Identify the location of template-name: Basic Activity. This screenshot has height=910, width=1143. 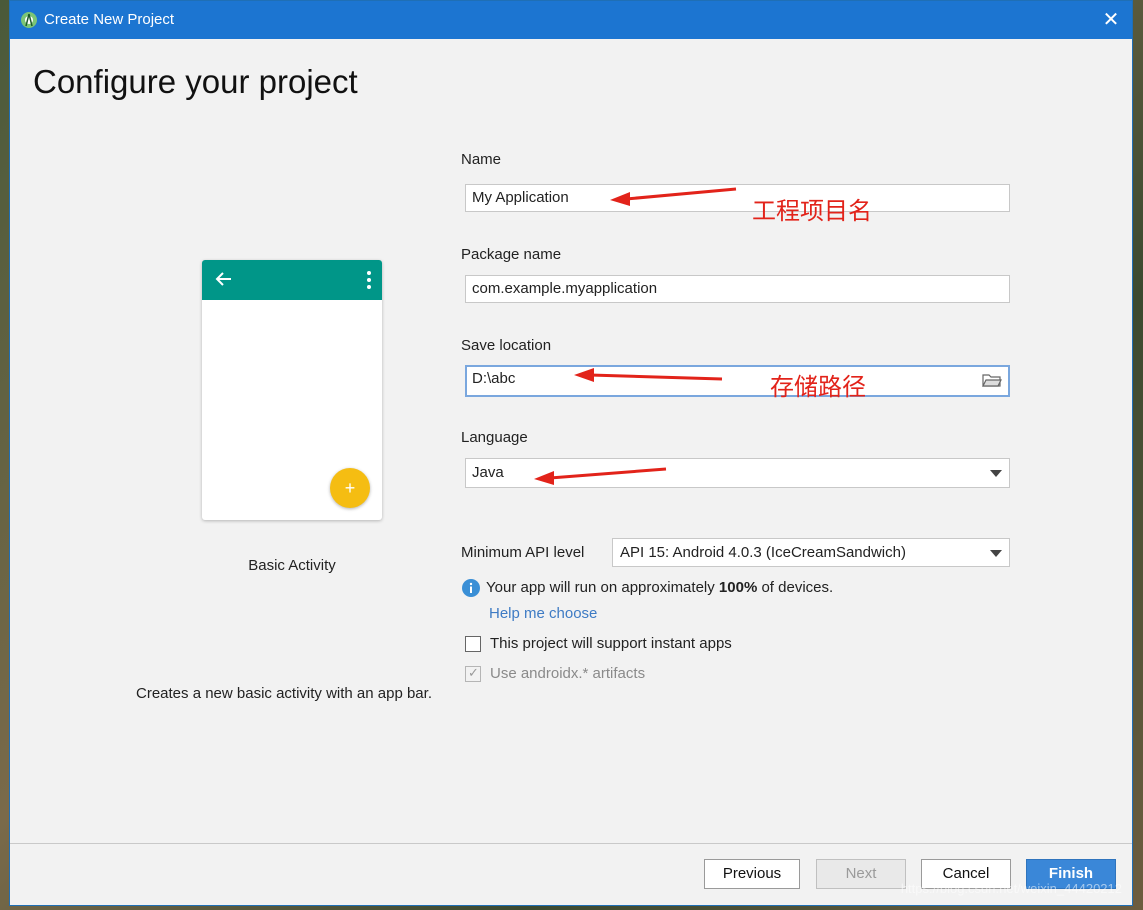
(292, 565).